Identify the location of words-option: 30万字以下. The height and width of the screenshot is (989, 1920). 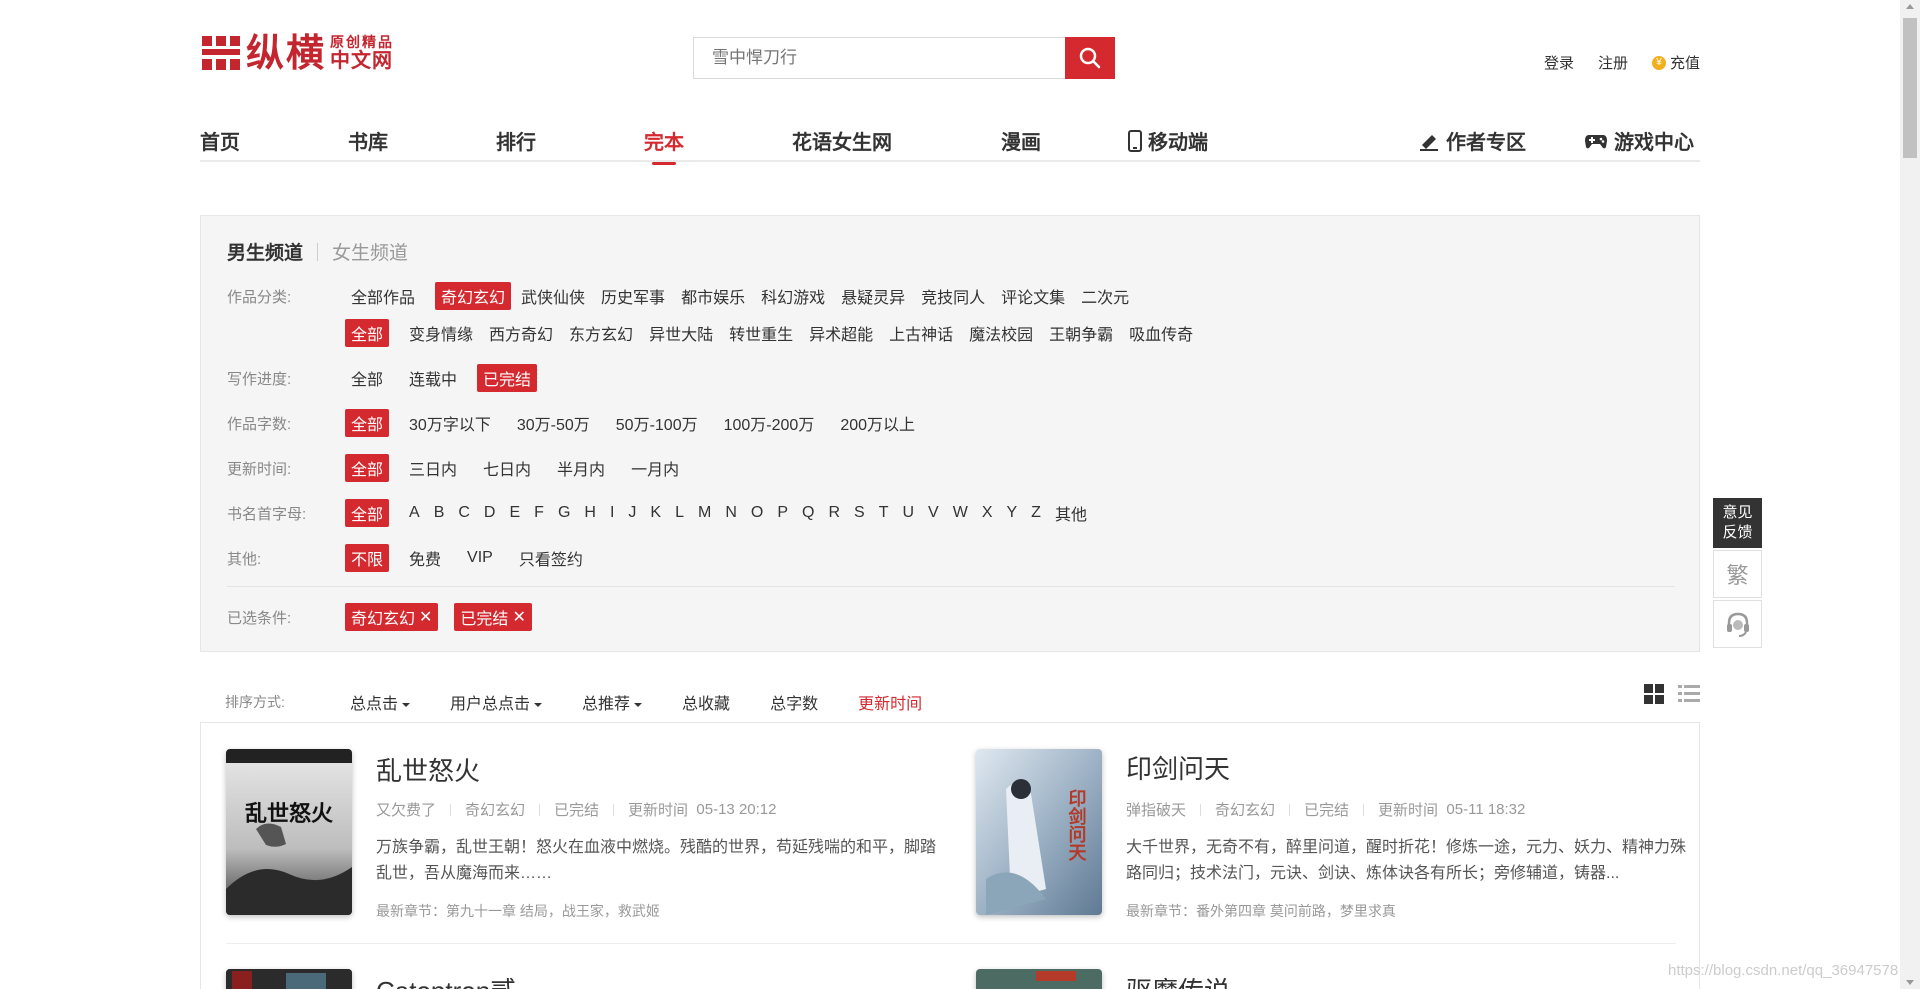
(450, 423).